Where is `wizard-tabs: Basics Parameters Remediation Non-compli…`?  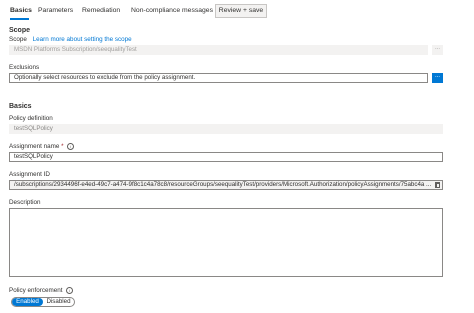 wizard-tabs: Basics Parameters Remediation Non-compli… is located at coordinates (237, 11).